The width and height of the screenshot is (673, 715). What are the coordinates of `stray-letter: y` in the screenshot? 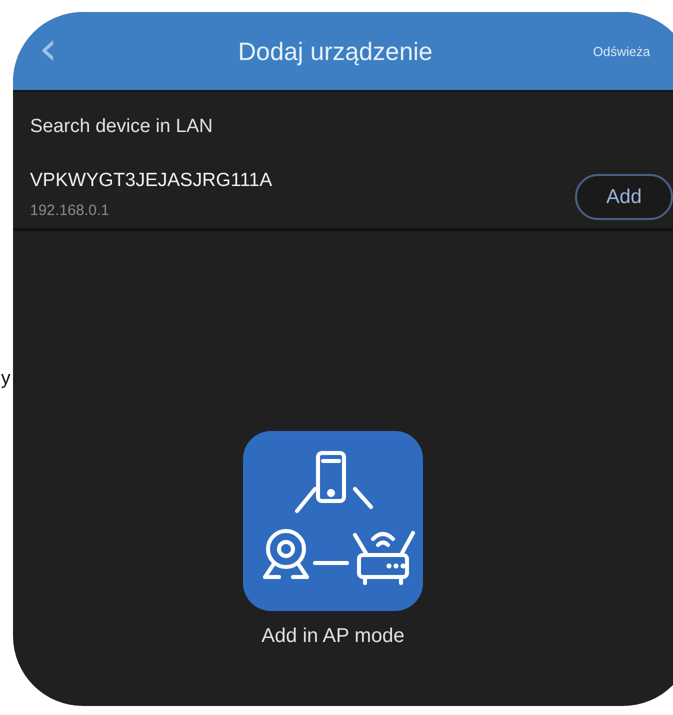 It's located at (5, 379).